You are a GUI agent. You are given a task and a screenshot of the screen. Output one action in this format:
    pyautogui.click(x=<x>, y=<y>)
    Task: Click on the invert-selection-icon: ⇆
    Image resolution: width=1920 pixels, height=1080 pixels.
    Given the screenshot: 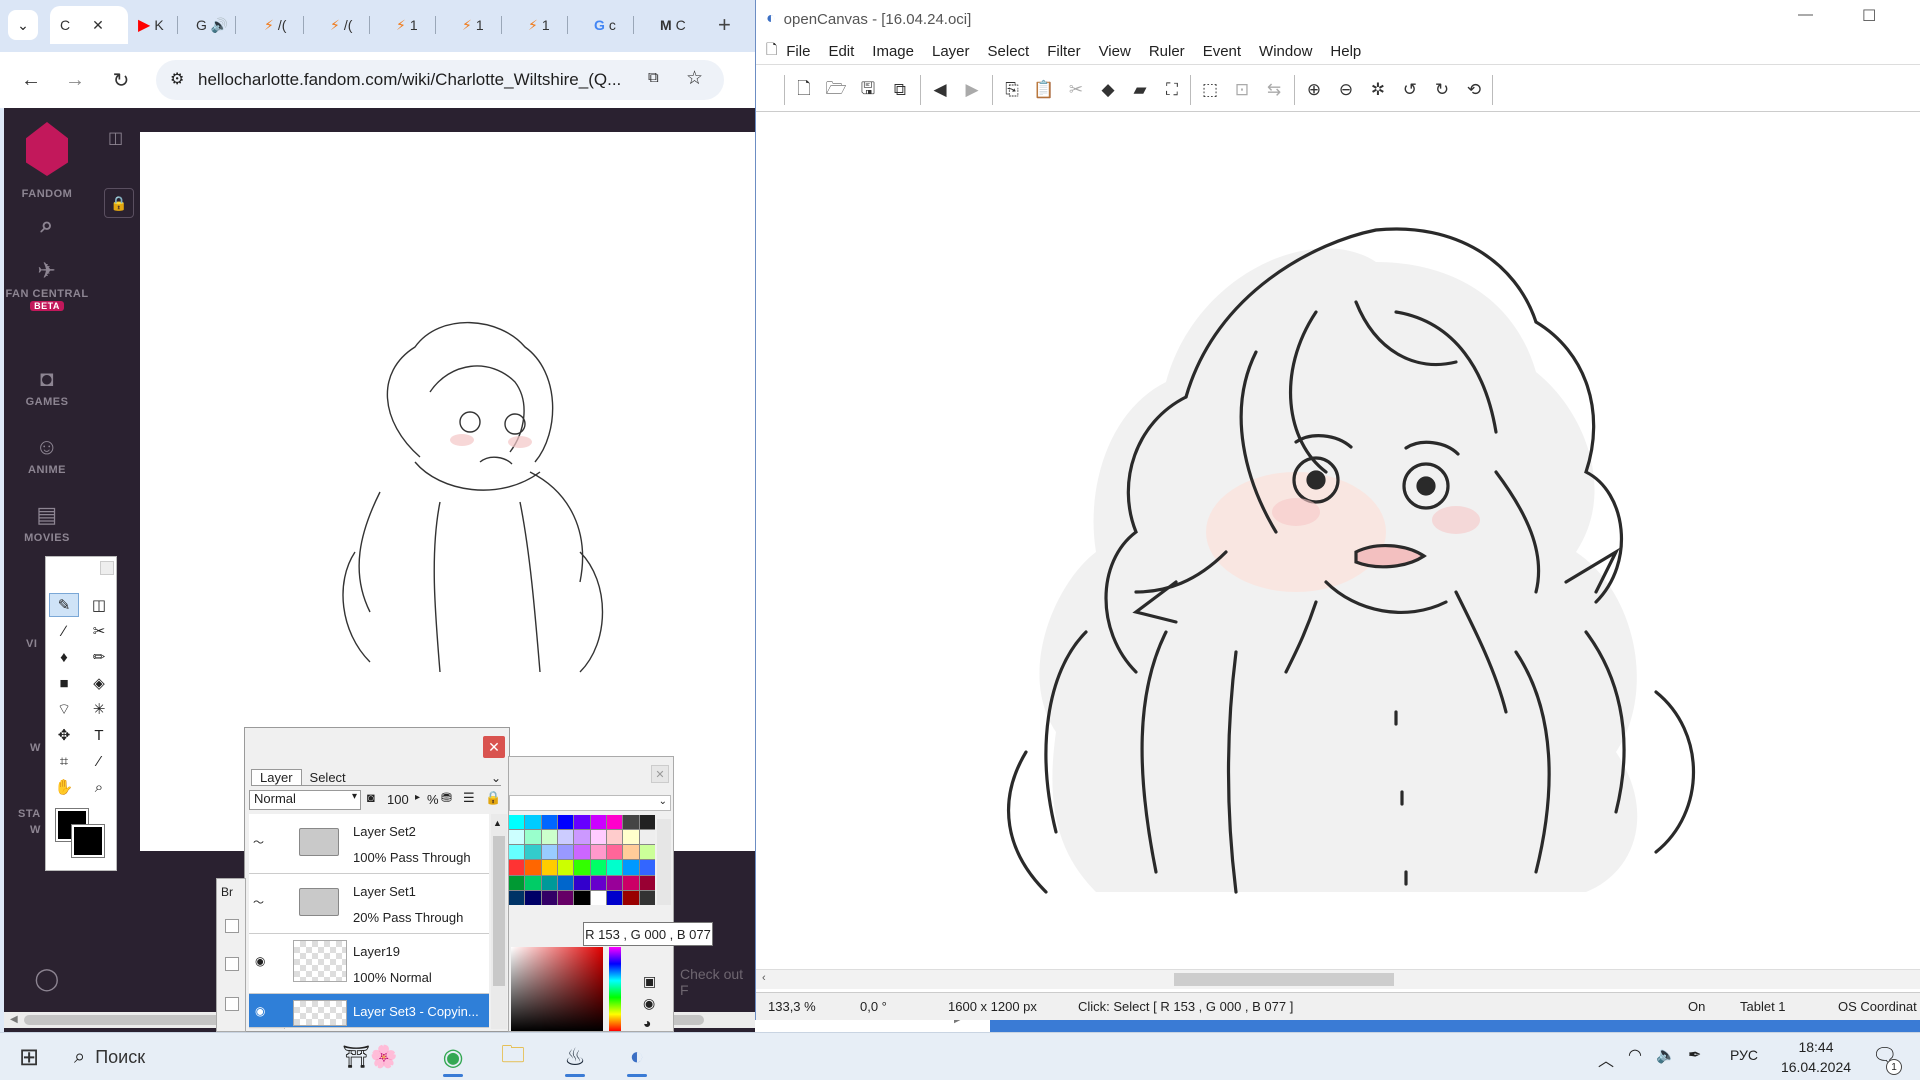 What is the action you would take?
    pyautogui.click(x=1274, y=90)
    